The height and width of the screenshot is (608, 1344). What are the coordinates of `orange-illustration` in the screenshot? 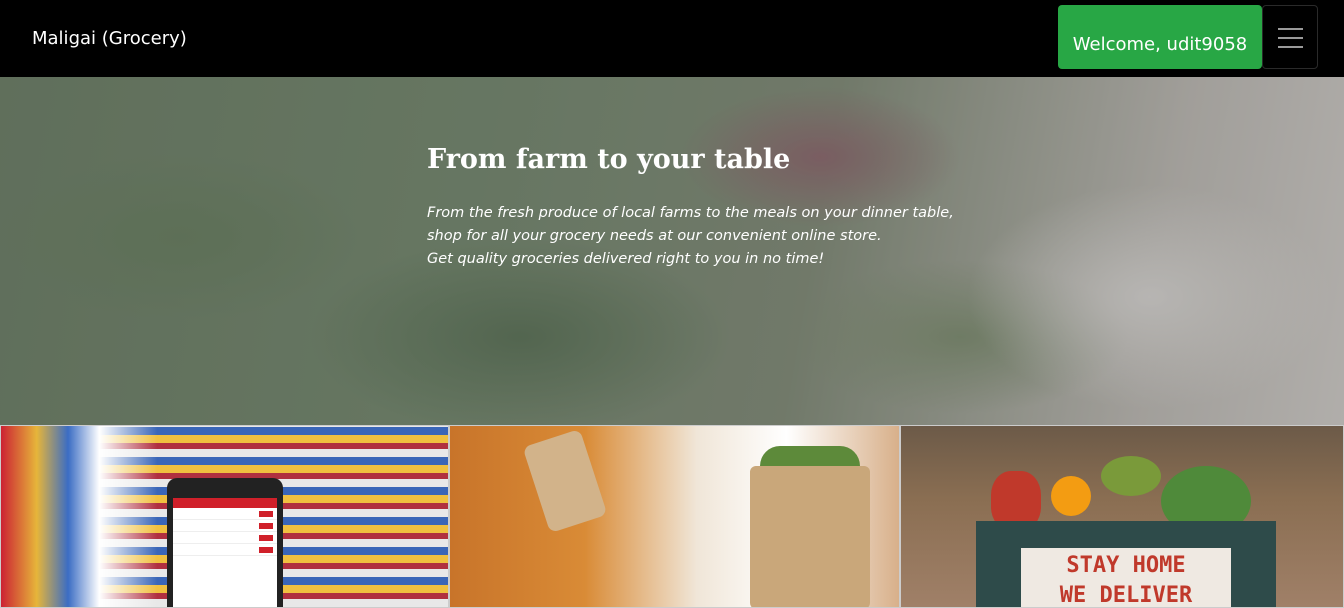 It's located at (1071, 496).